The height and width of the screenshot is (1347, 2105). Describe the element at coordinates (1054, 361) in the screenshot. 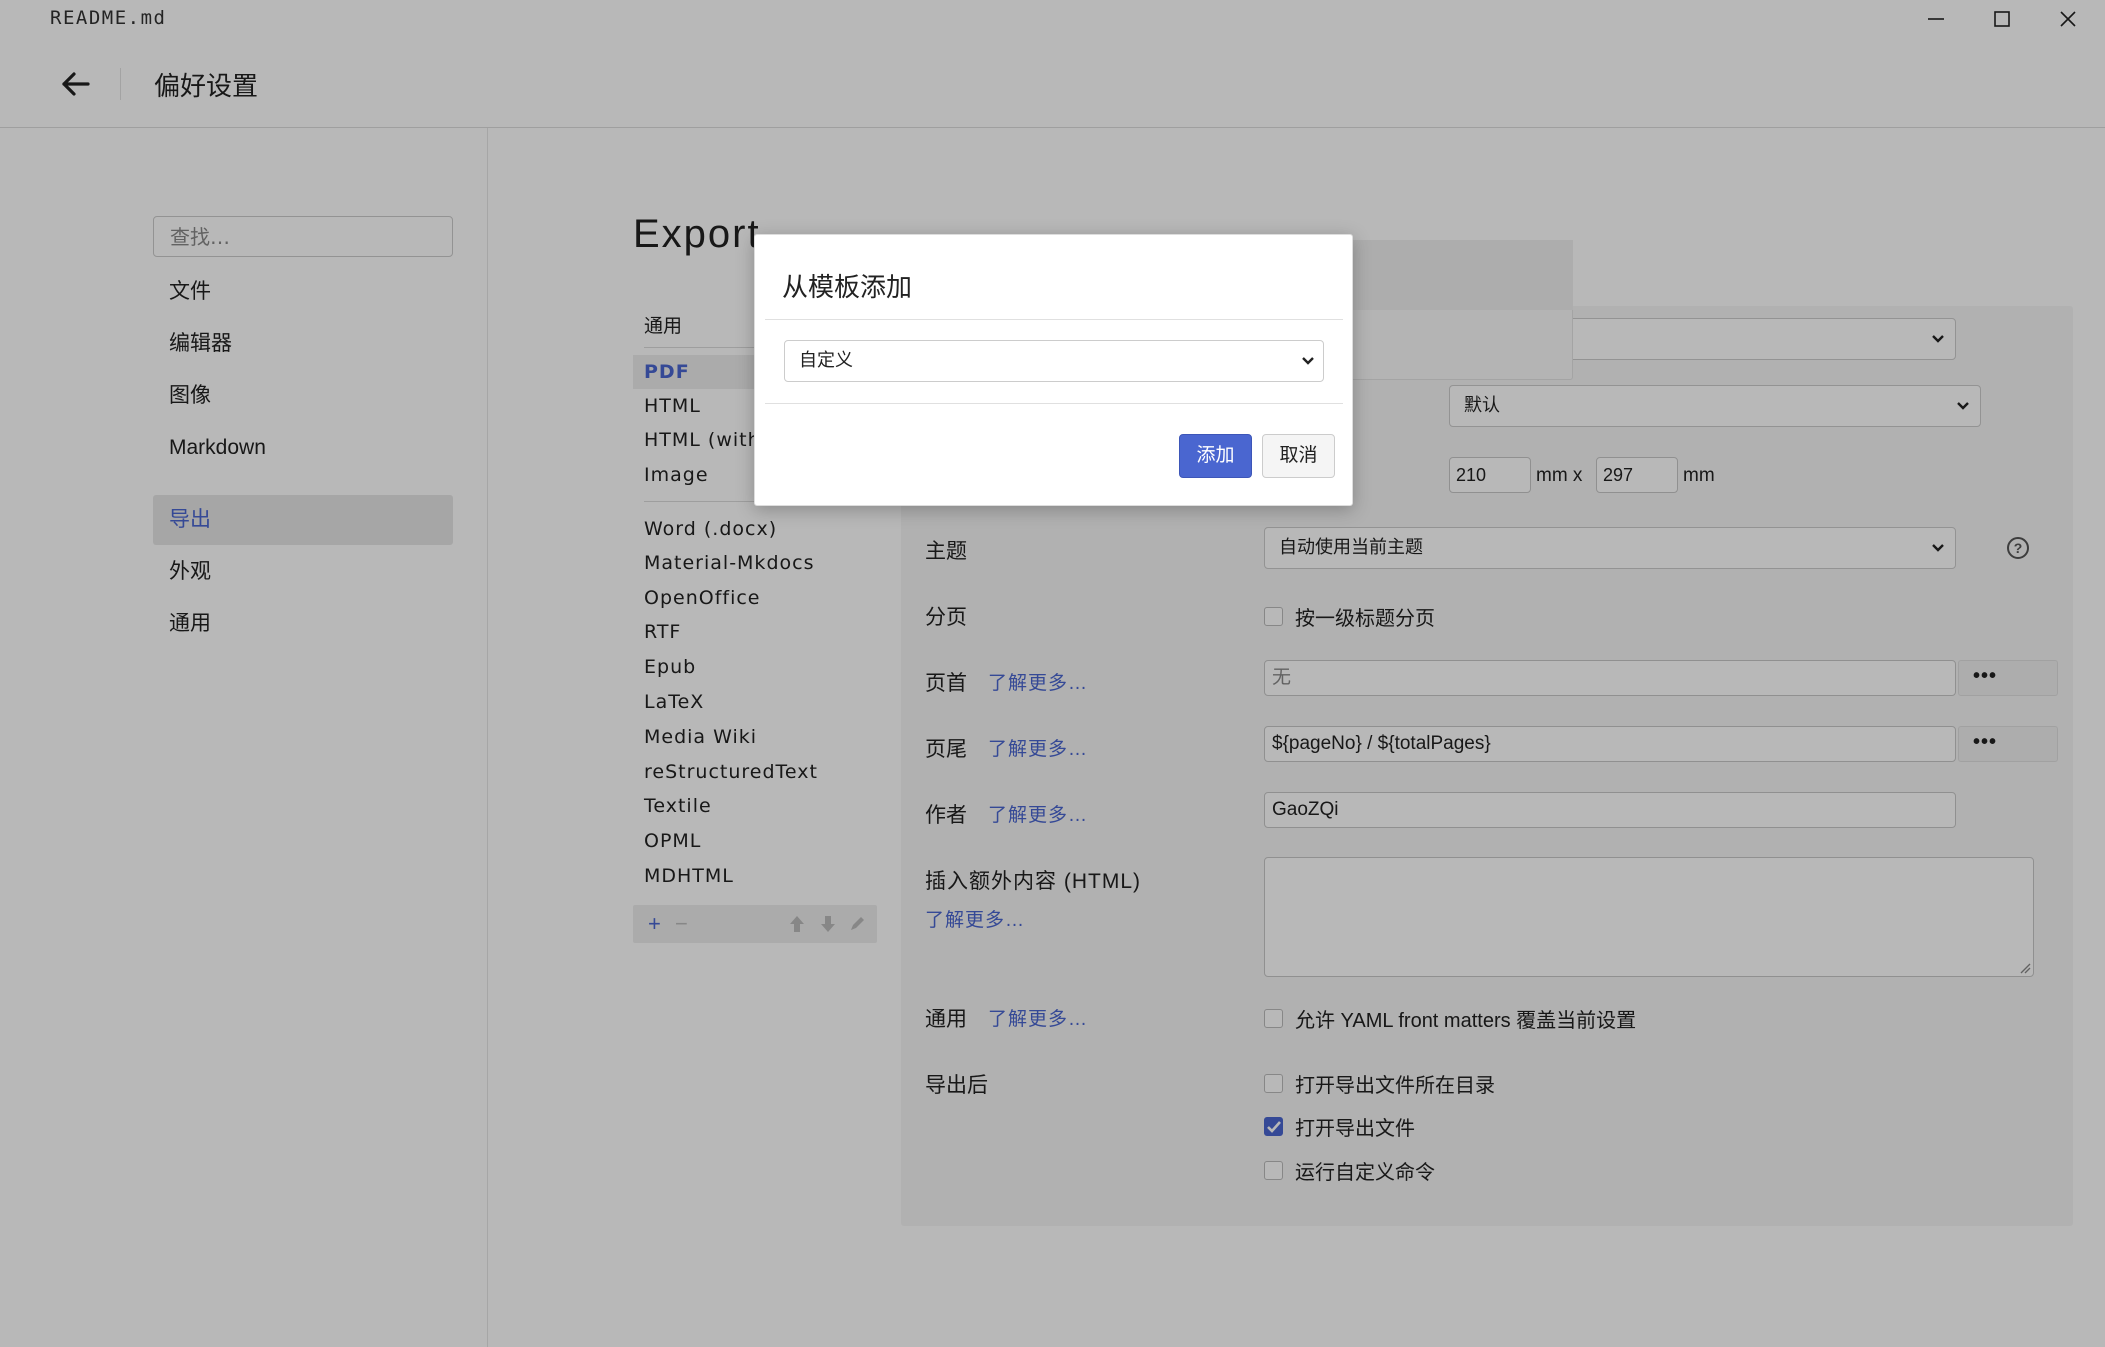

I see `template-select: 自定义` at that location.